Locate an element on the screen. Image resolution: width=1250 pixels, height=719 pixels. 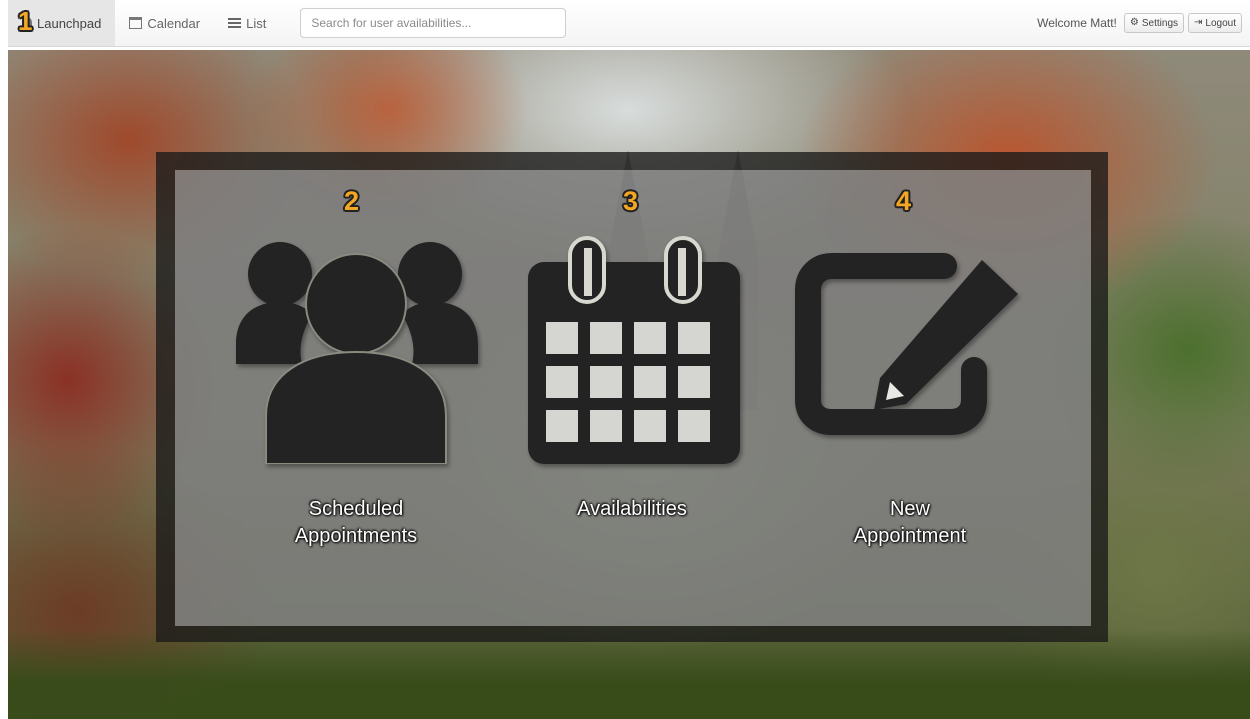
label-line: Availabilities is located at coordinates (632, 509).